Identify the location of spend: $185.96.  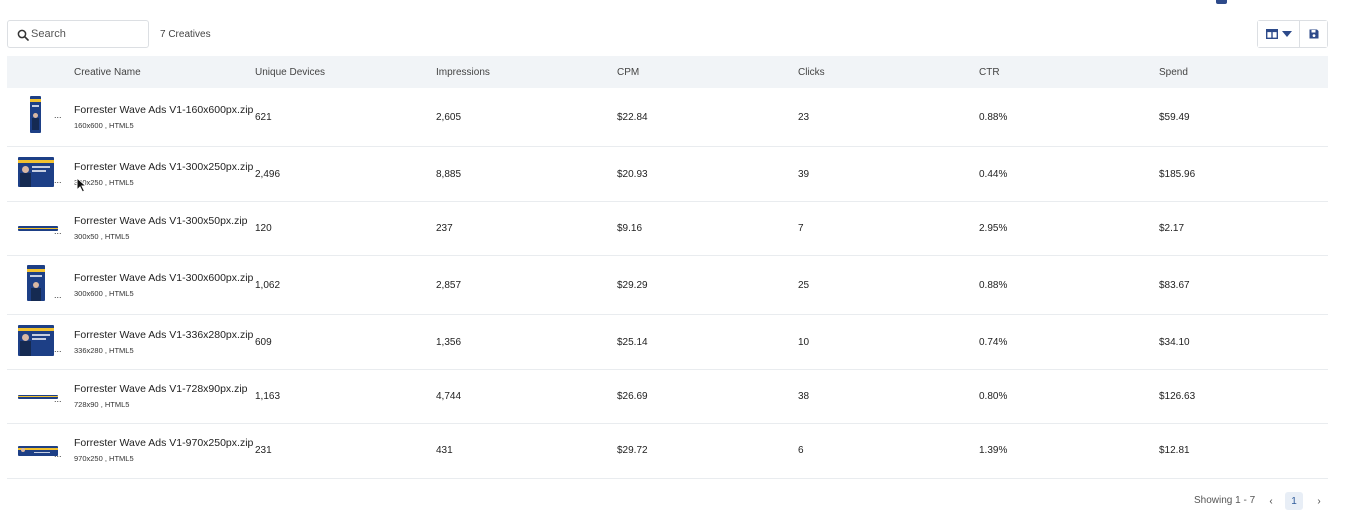
(1177, 174).